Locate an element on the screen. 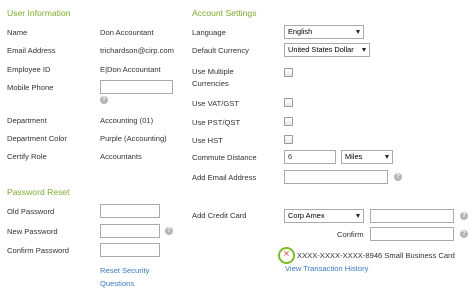 The height and width of the screenshot is (295, 474). add-email-label: Add Email Address is located at coordinates (224, 177).